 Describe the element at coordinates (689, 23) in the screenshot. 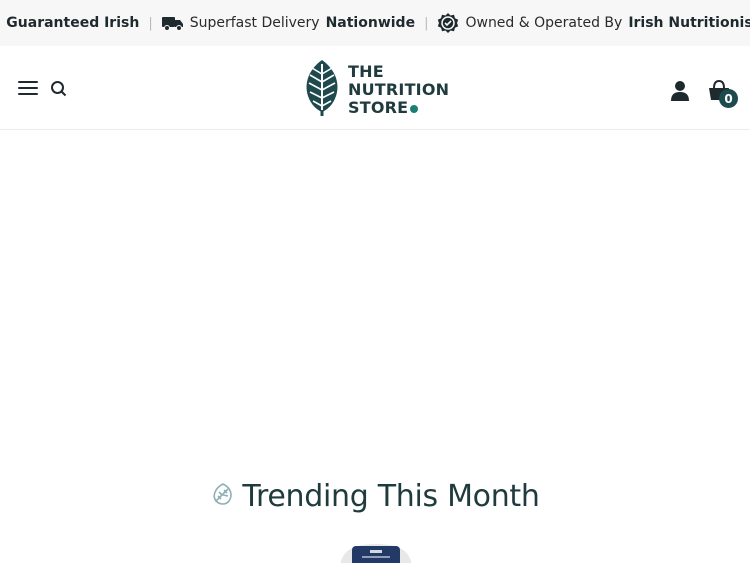

I see `irish-nutritionists-text: Irish Nutritionists` at that location.